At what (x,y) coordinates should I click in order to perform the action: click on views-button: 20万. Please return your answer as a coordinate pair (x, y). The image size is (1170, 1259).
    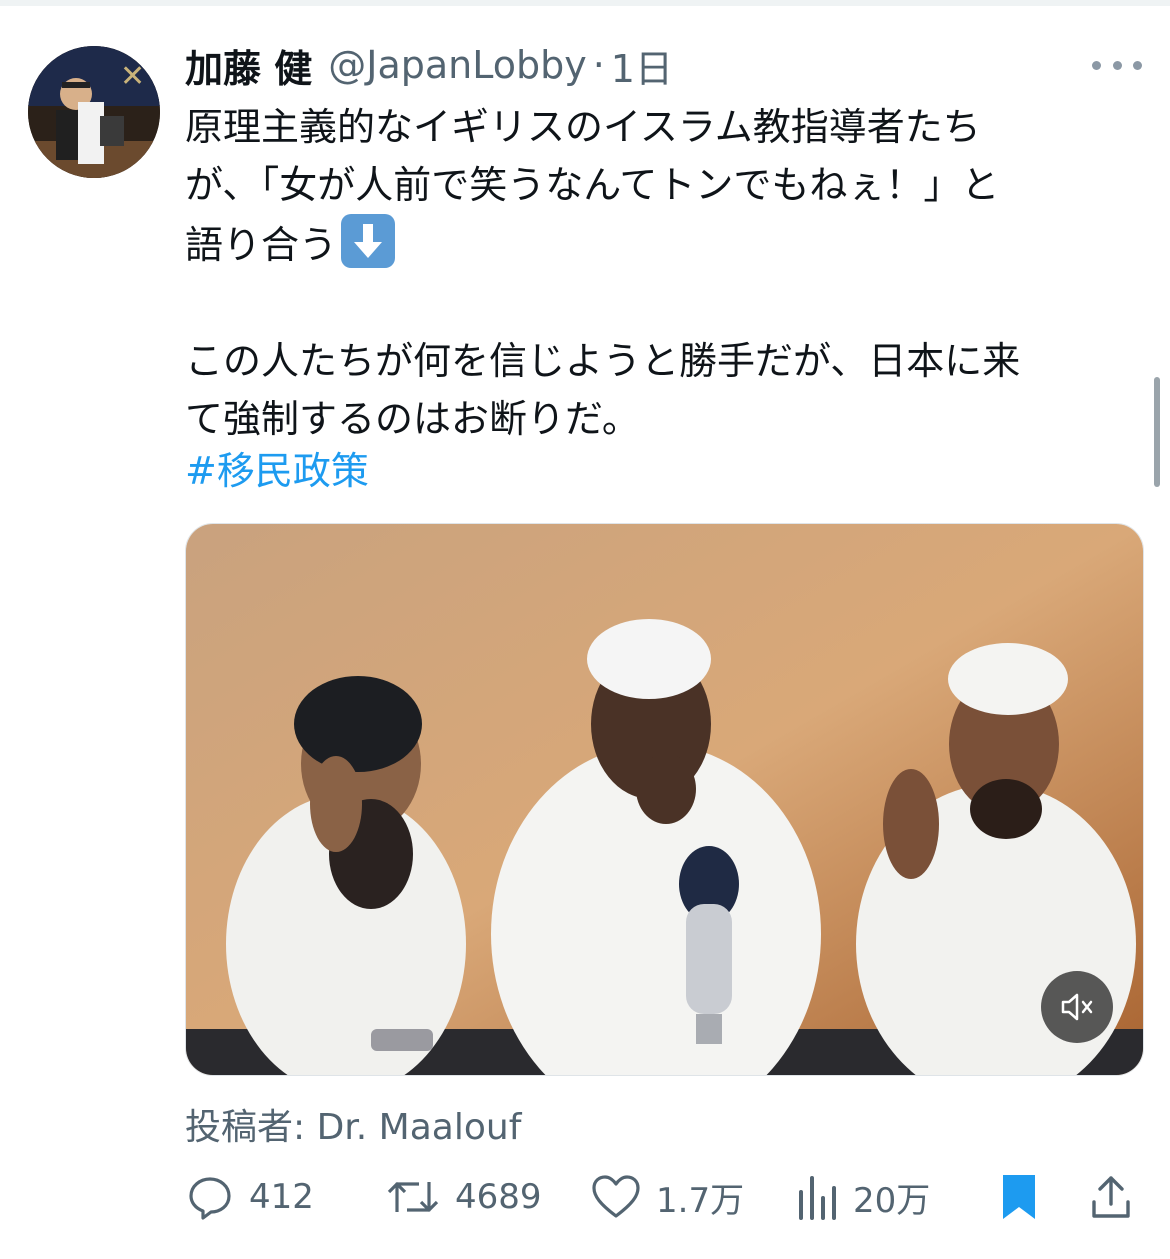
    Looking at the image, I should click on (862, 1197).